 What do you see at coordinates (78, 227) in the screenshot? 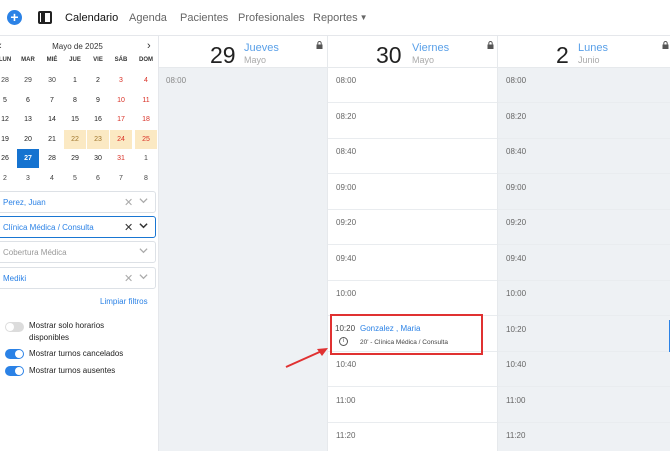
I see `specialty-select: Clínica Médica / Consulta ✕` at bounding box center [78, 227].